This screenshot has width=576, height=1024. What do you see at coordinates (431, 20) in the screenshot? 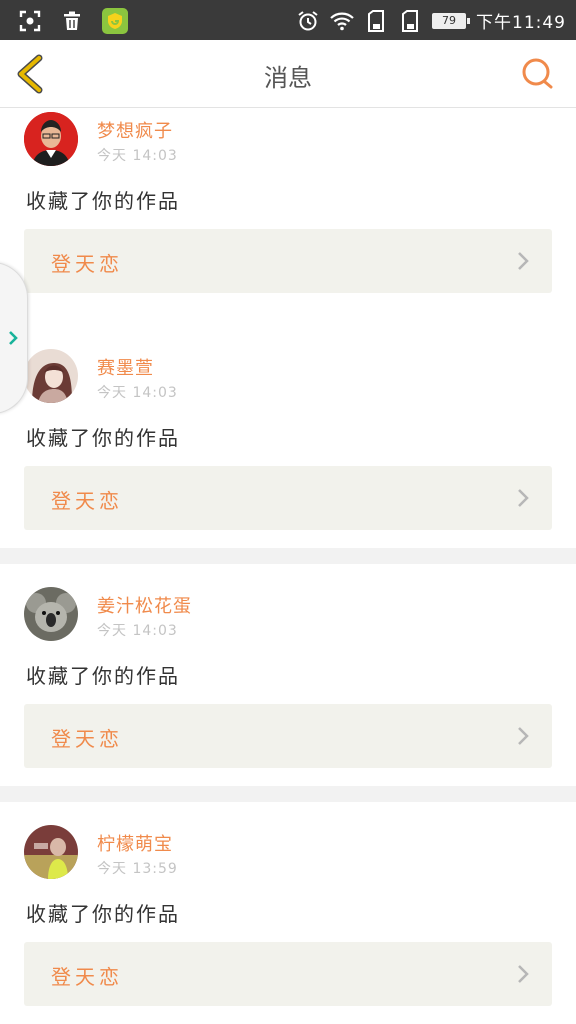
I see `status-right-icons: 79 下午11:49` at bounding box center [431, 20].